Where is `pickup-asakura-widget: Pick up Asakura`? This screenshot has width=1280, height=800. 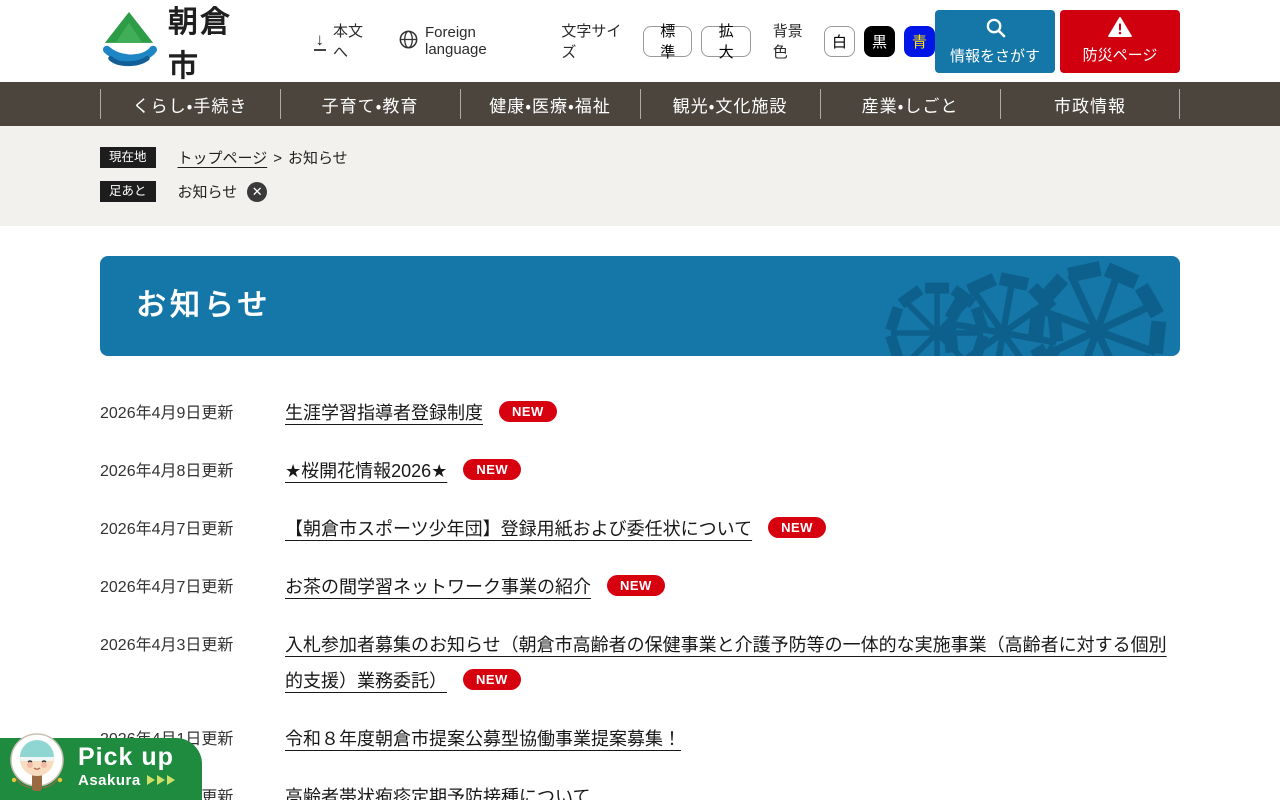
pickup-asakura-widget: Pick up Asakura is located at coordinates (101, 766).